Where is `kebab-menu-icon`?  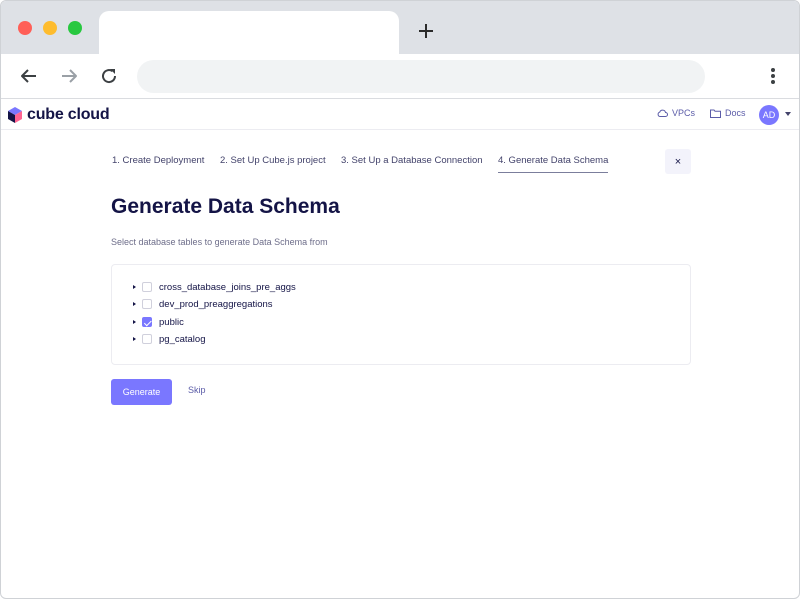 kebab-menu-icon is located at coordinates (773, 76).